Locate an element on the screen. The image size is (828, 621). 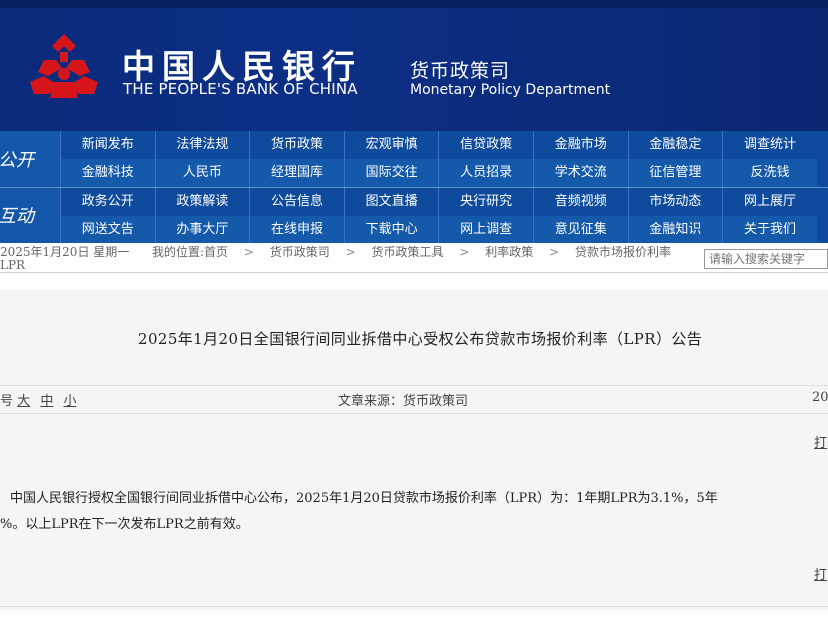
breadcrumb-item: 货币政策工具 is located at coordinates (408, 252).